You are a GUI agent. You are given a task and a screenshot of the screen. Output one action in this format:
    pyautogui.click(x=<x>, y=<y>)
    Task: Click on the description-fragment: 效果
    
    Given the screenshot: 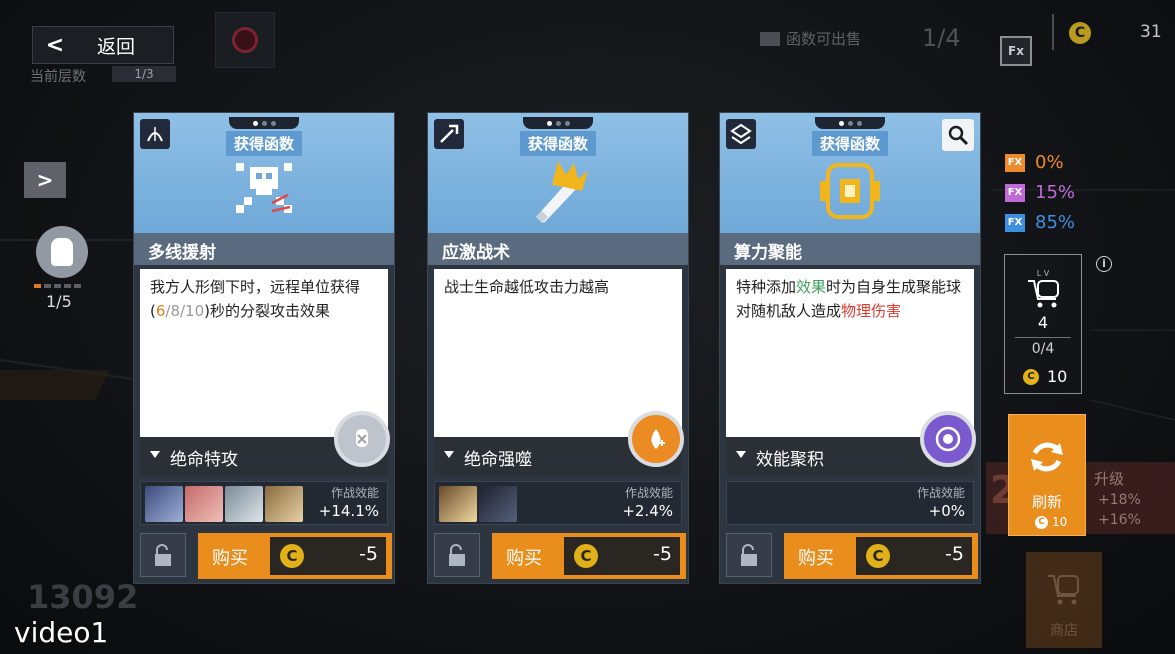 What is the action you would take?
    pyautogui.click(x=811, y=287)
    